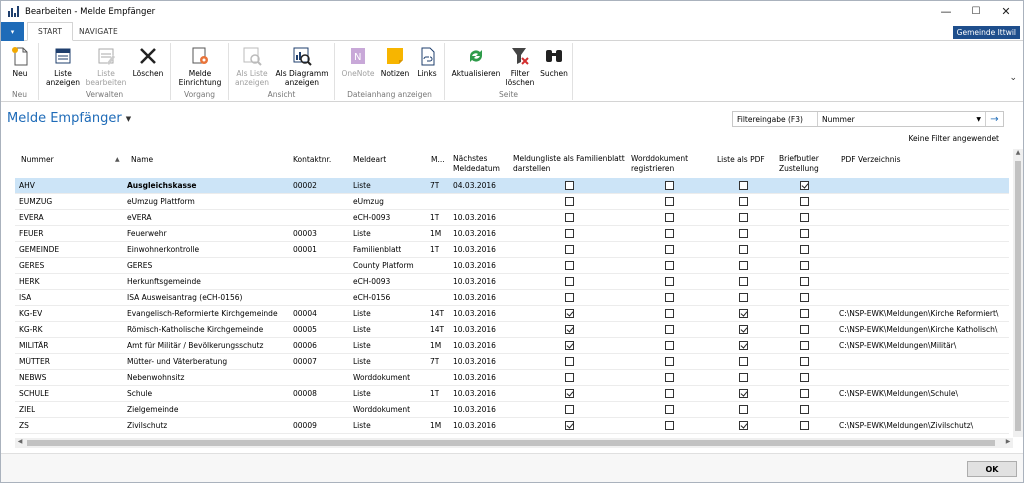  What do you see at coordinates (371, 297) in the screenshot?
I see `cell-meldeart: eCH-0156` at bounding box center [371, 297].